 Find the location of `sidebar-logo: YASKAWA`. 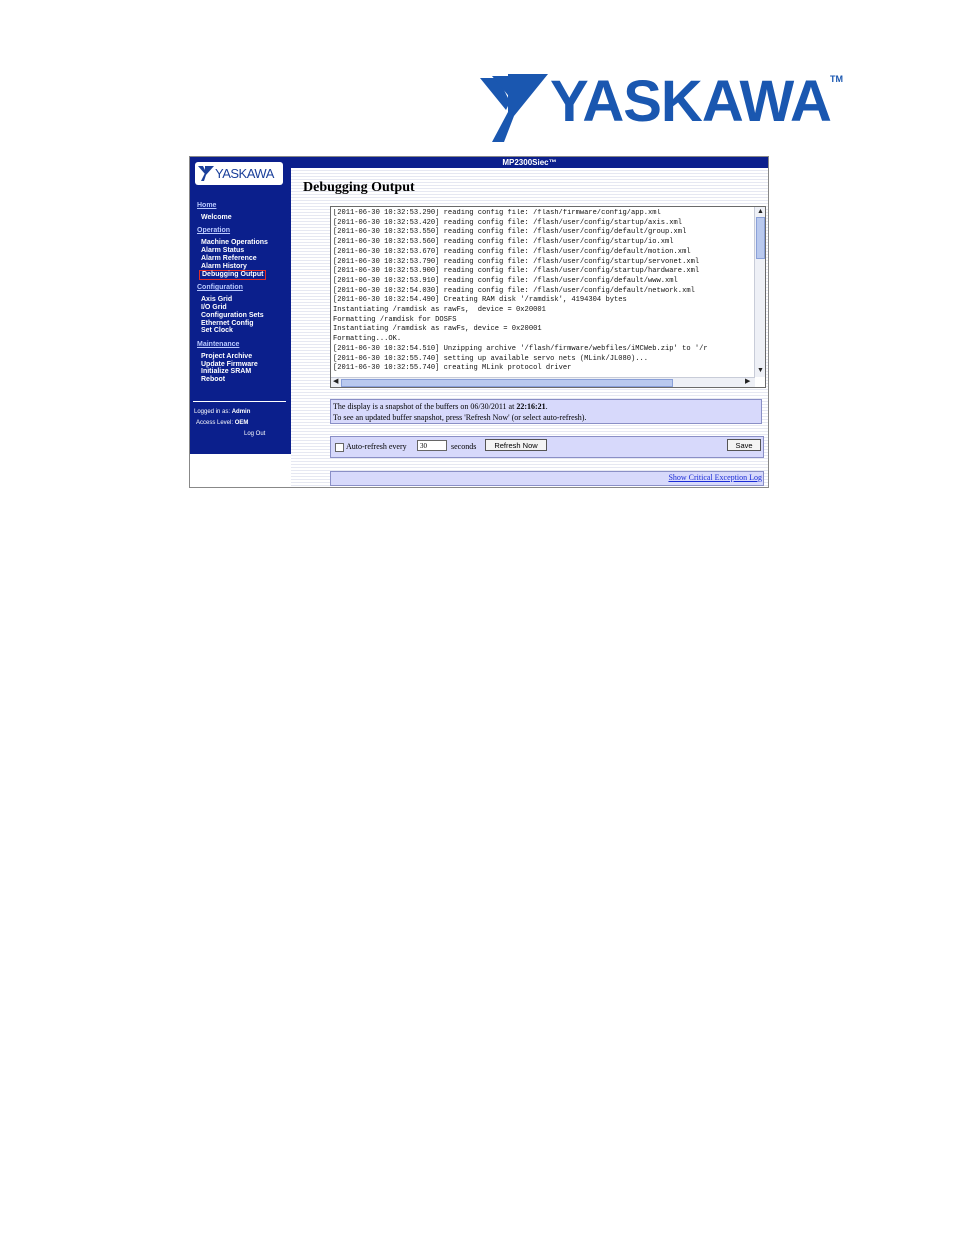

sidebar-logo: YASKAWA is located at coordinates (239, 173).